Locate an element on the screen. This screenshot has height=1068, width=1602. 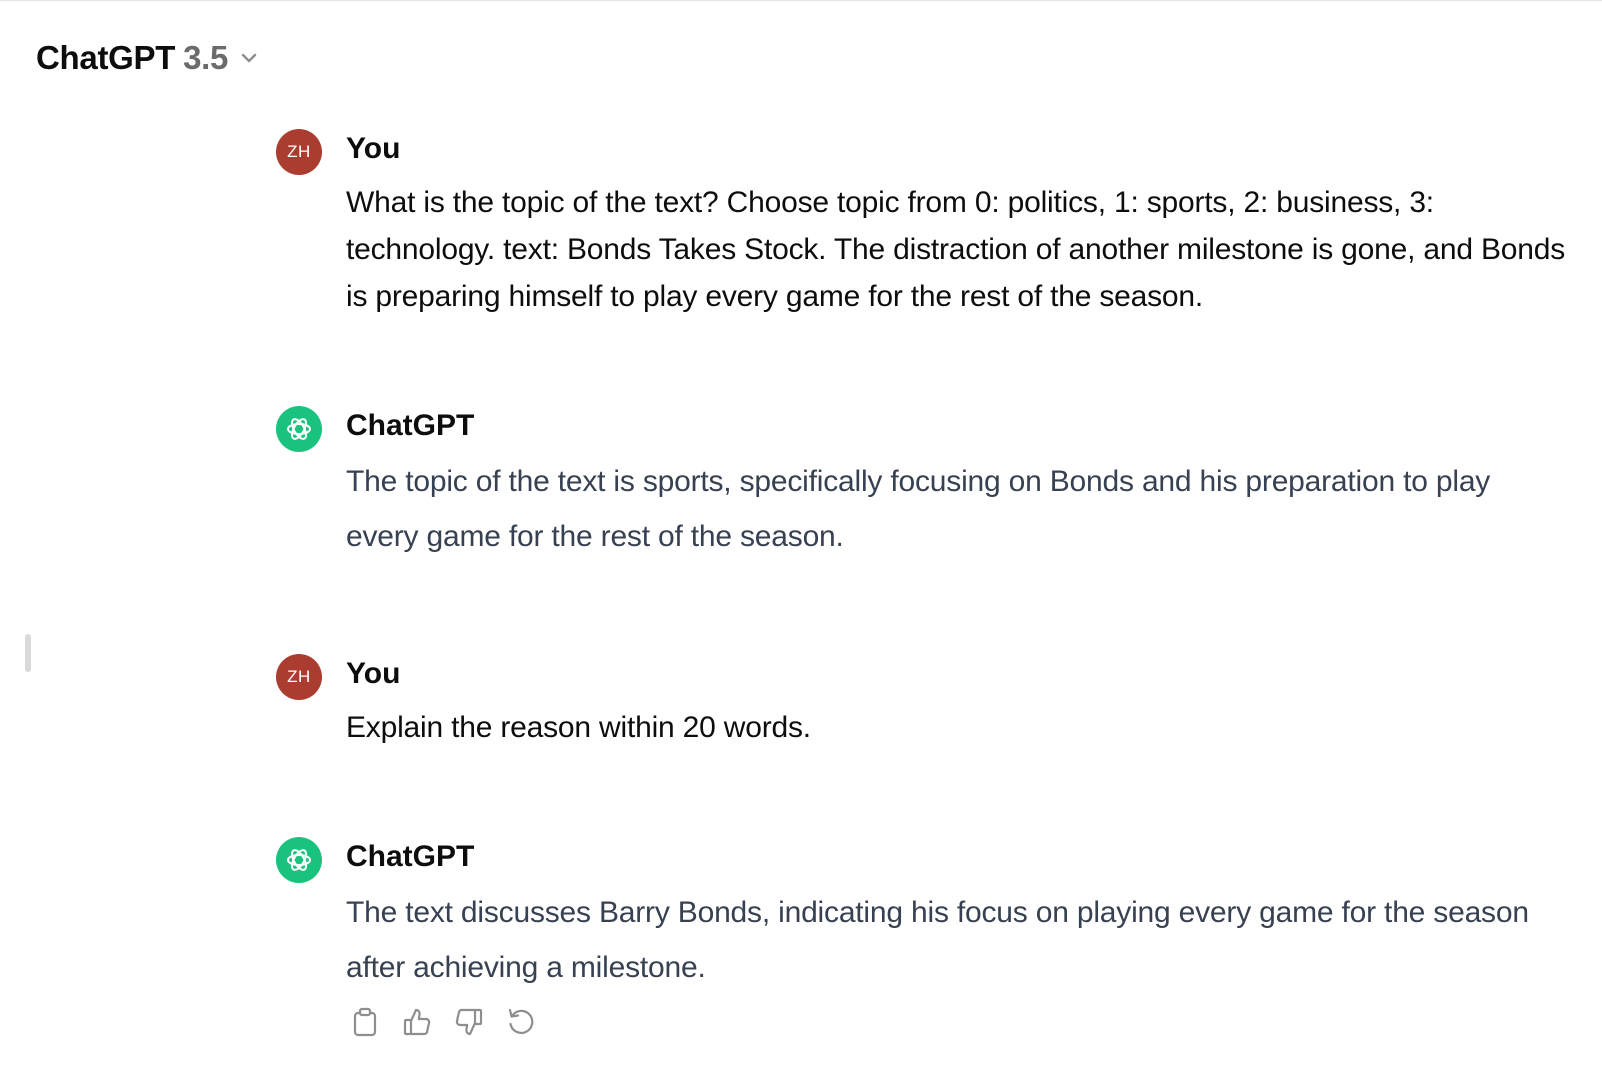
regenerate-icon is located at coordinates (521, 1024).